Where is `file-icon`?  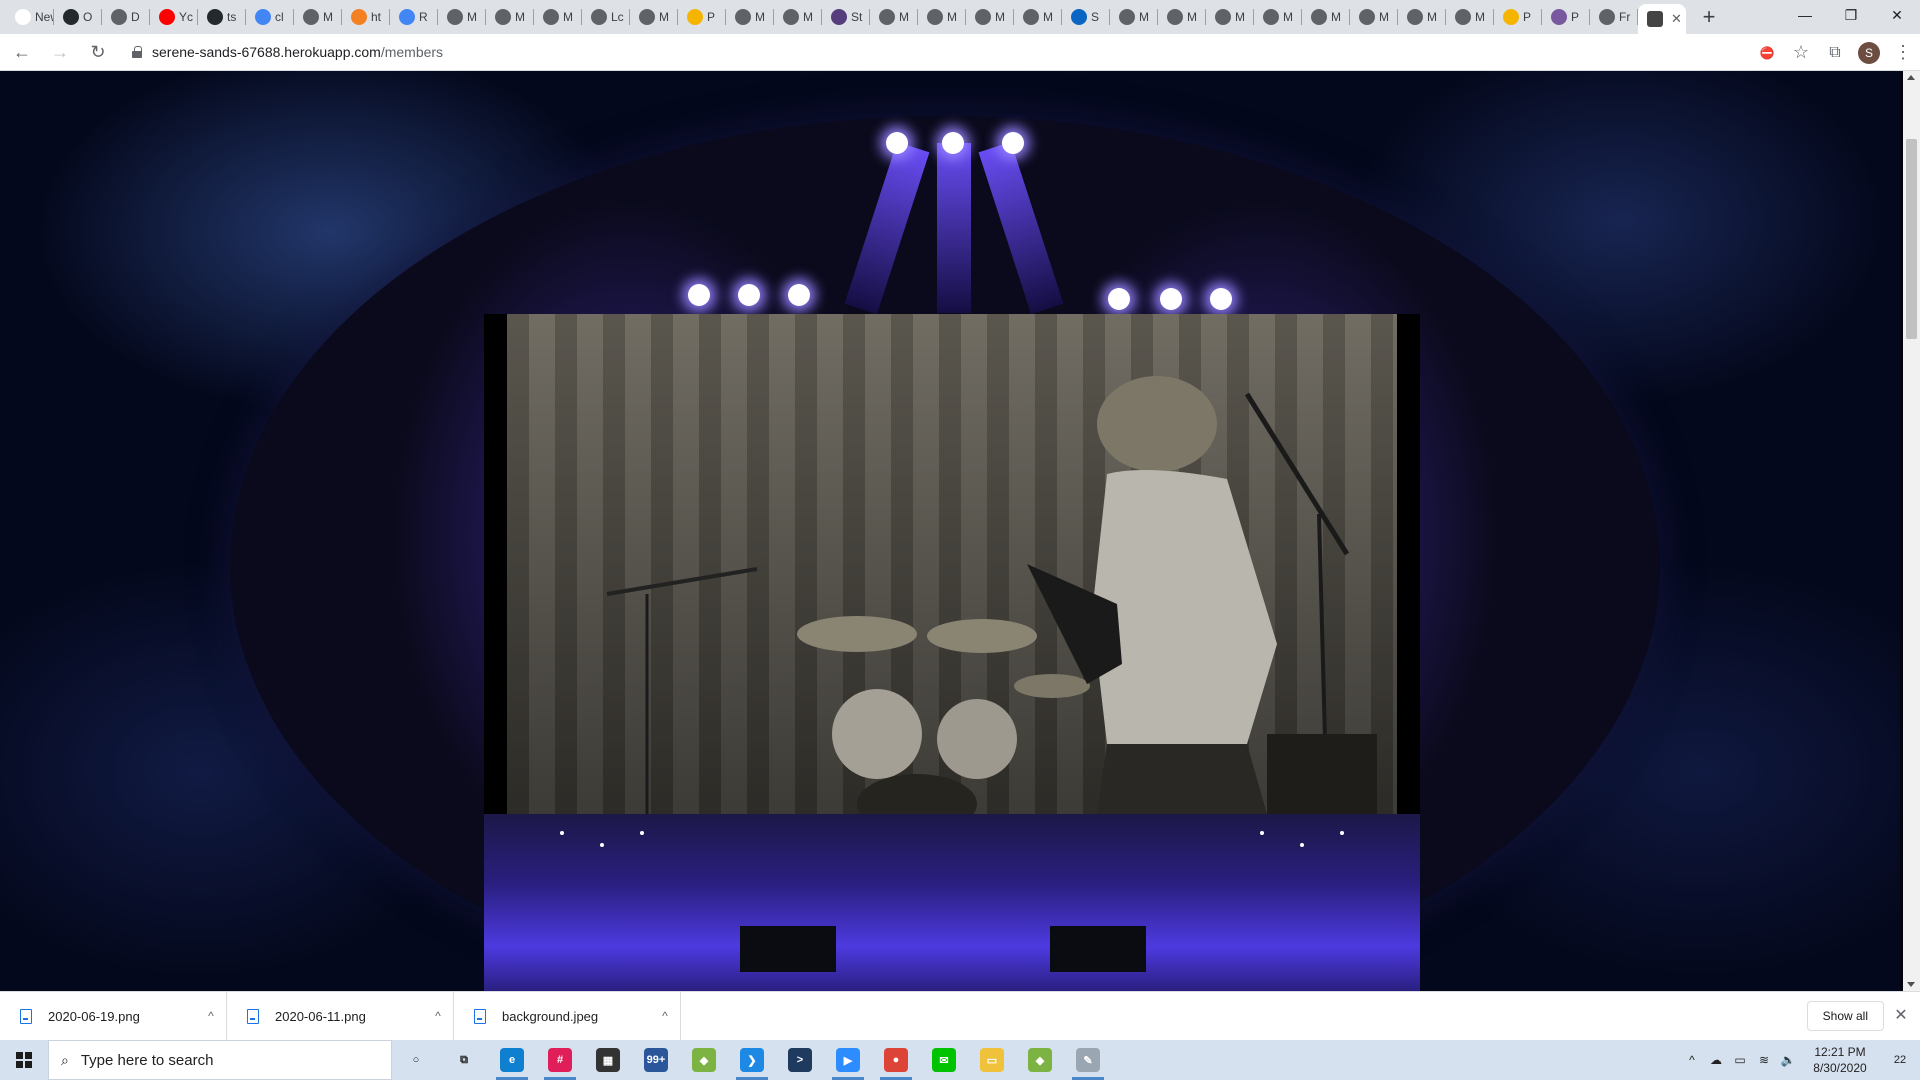
file-icon is located at coordinates (253, 1016).